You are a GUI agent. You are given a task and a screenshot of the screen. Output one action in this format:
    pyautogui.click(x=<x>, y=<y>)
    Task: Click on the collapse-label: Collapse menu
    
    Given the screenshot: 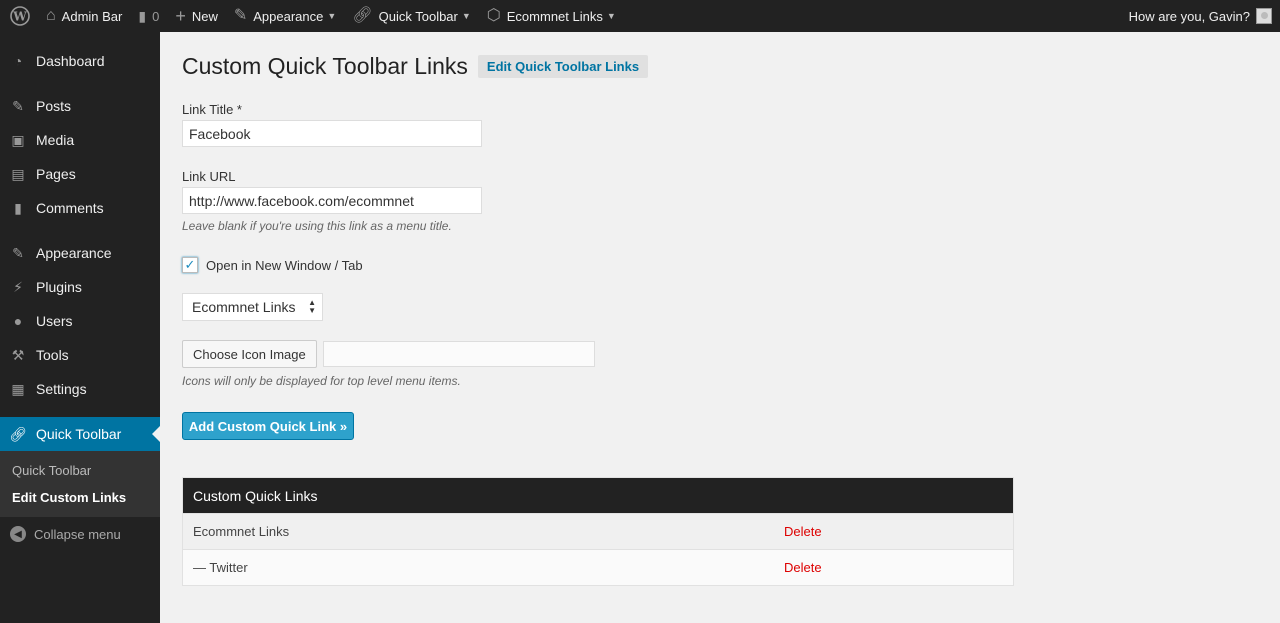 What is the action you would take?
    pyautogui.click(x=77, y=534)
    